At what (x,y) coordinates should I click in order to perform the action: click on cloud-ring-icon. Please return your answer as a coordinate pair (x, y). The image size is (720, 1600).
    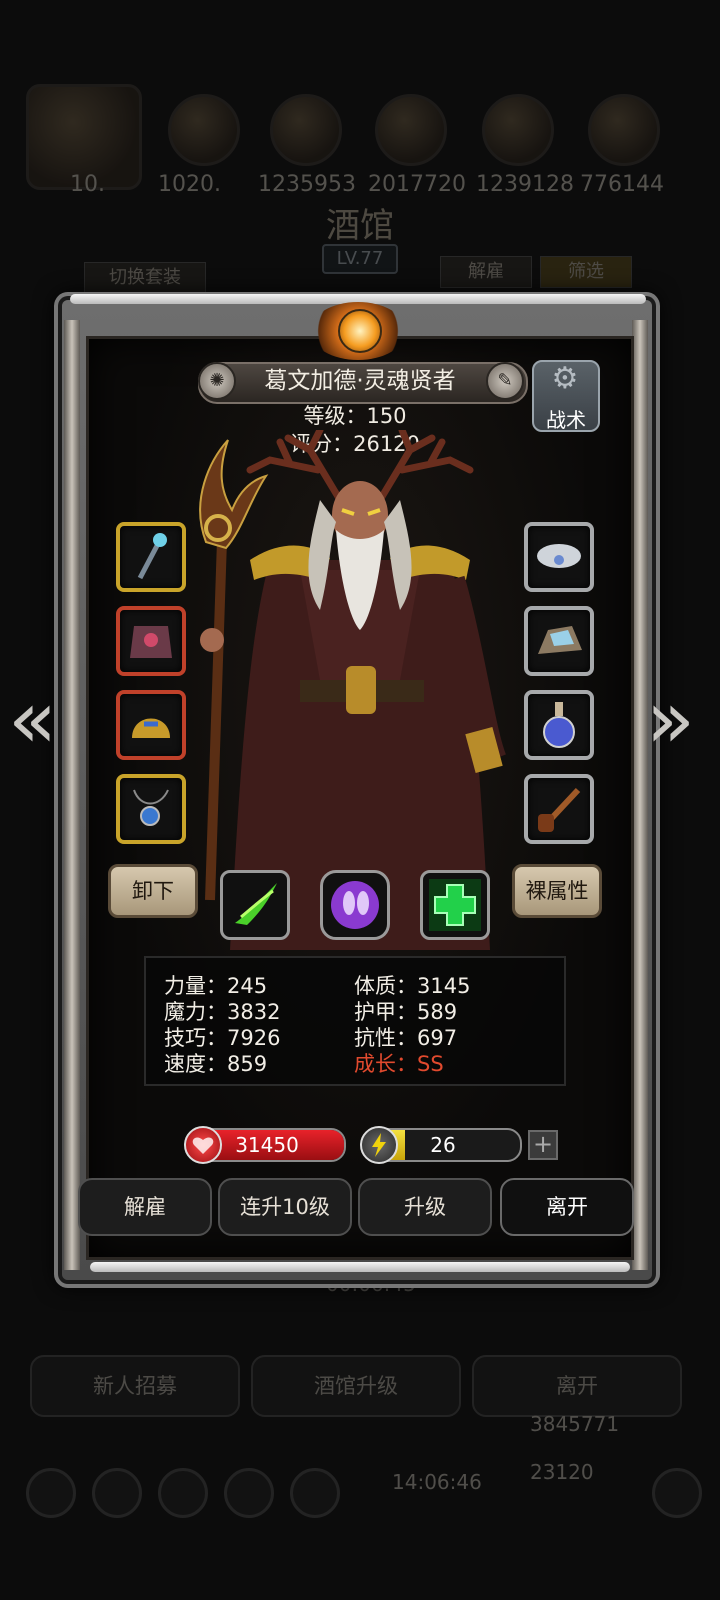
    Looking at the image, I should click on (559, 556).